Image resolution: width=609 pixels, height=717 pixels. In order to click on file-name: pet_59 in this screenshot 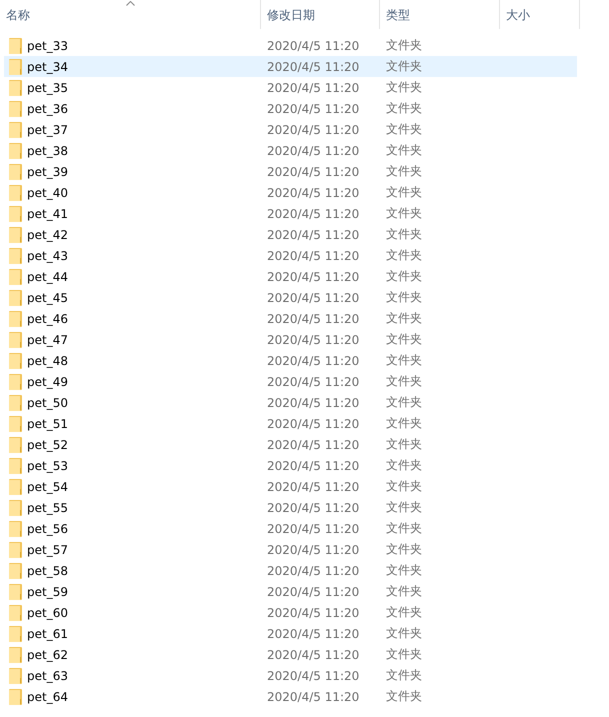, I will do `click(47, 591)`.